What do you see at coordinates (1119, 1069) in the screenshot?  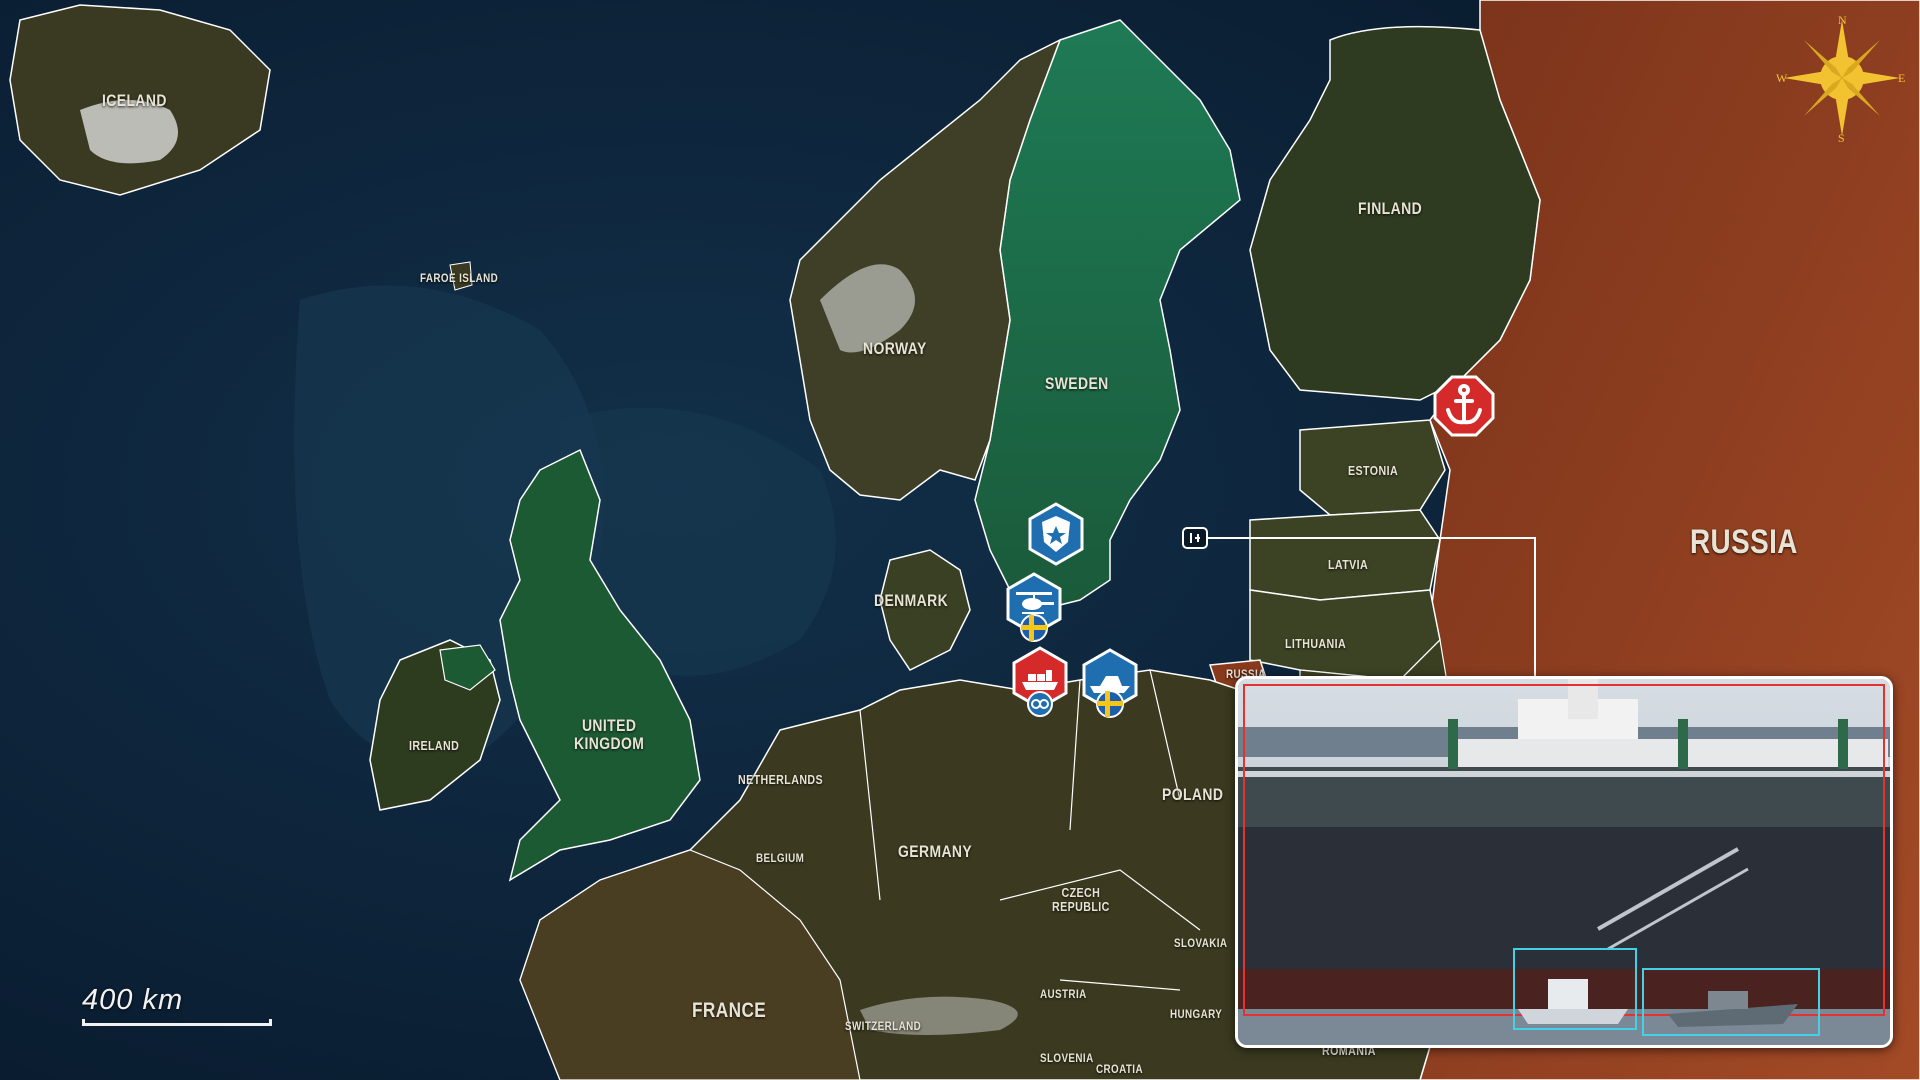 I see `label-croatia: CROATIA` at bounding box center [1119, 1069].